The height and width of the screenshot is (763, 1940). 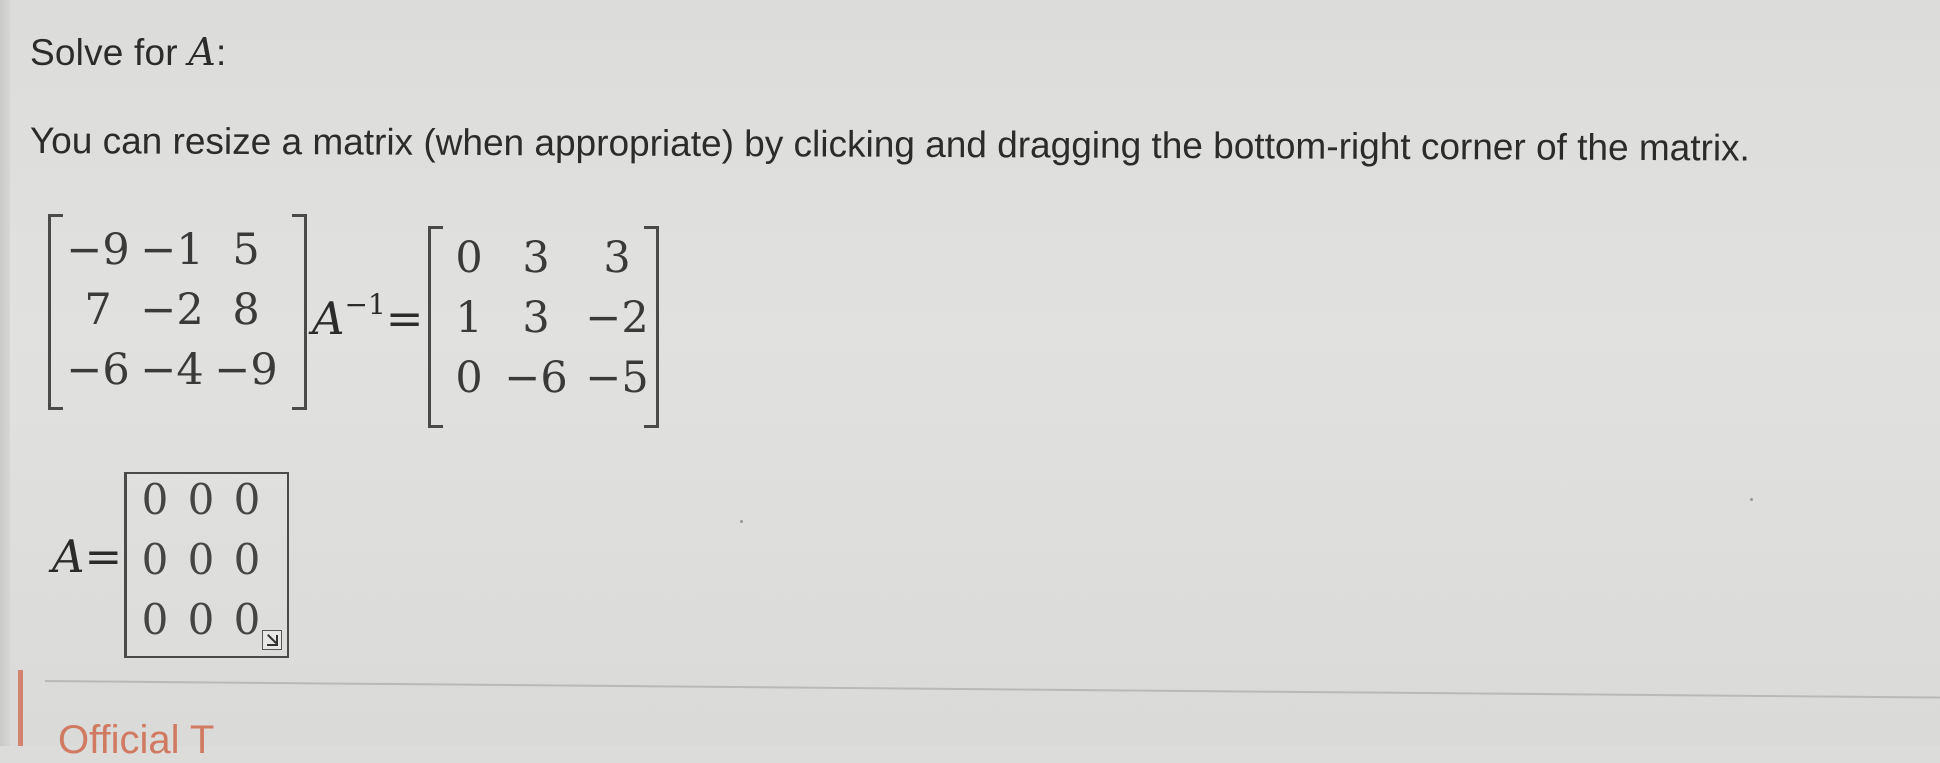 I want to click on left-matrix: −9 −1 5 7 −2 8 −6 −4 −9, so click(x=172, y=310).